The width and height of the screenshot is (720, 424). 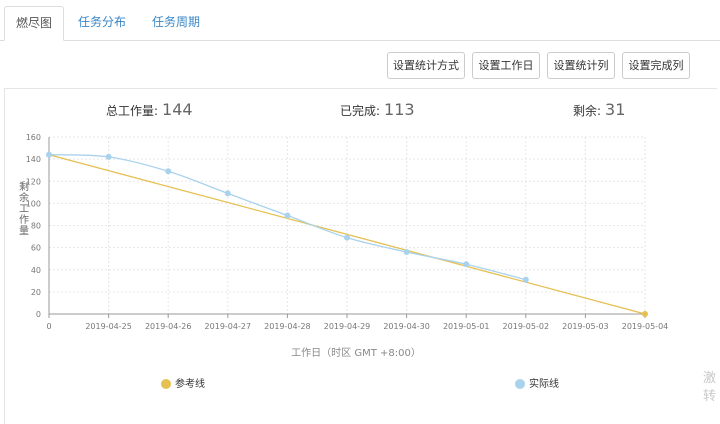 What do you see at coordinates (287, 326) in the screenshot?
I see `x-tick-label: 2019-04-28` at bounding box center [287, 326].